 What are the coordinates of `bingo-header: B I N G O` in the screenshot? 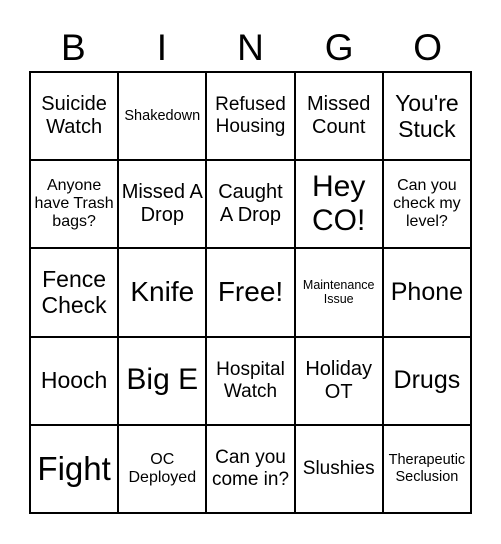 It's located at (250, 48).